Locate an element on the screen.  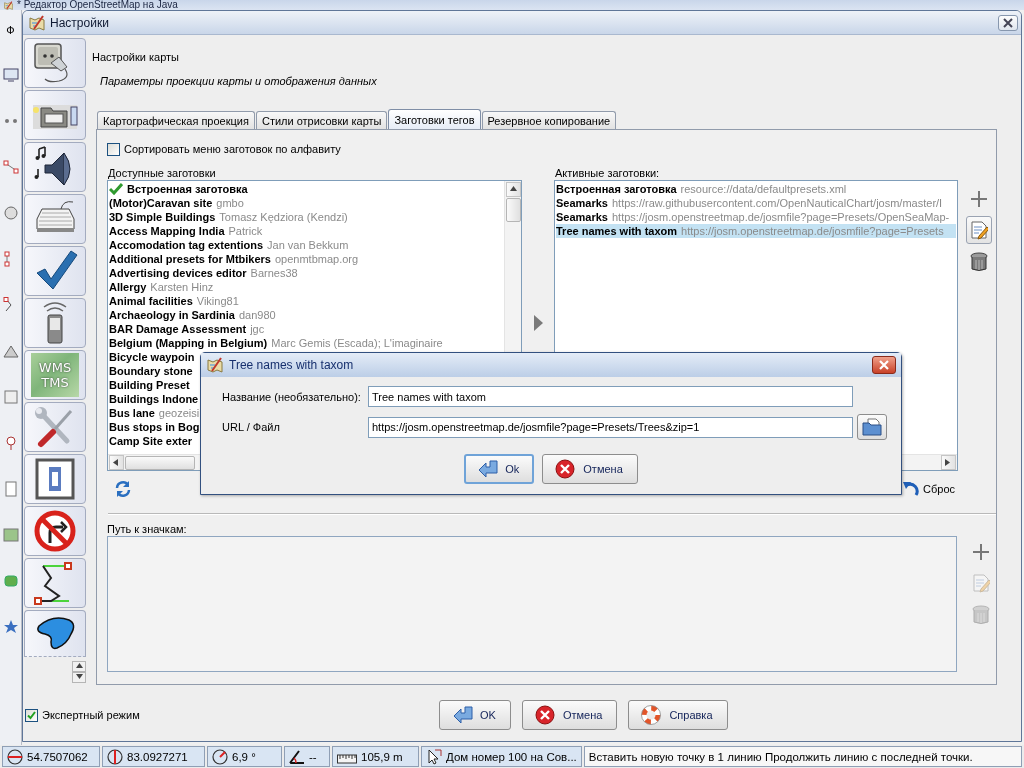
active-preset-item: Seamarks https://raw.githubusercontent.com/OpenNauticalChart/josm/master/I is located at coordinates (756, 203).